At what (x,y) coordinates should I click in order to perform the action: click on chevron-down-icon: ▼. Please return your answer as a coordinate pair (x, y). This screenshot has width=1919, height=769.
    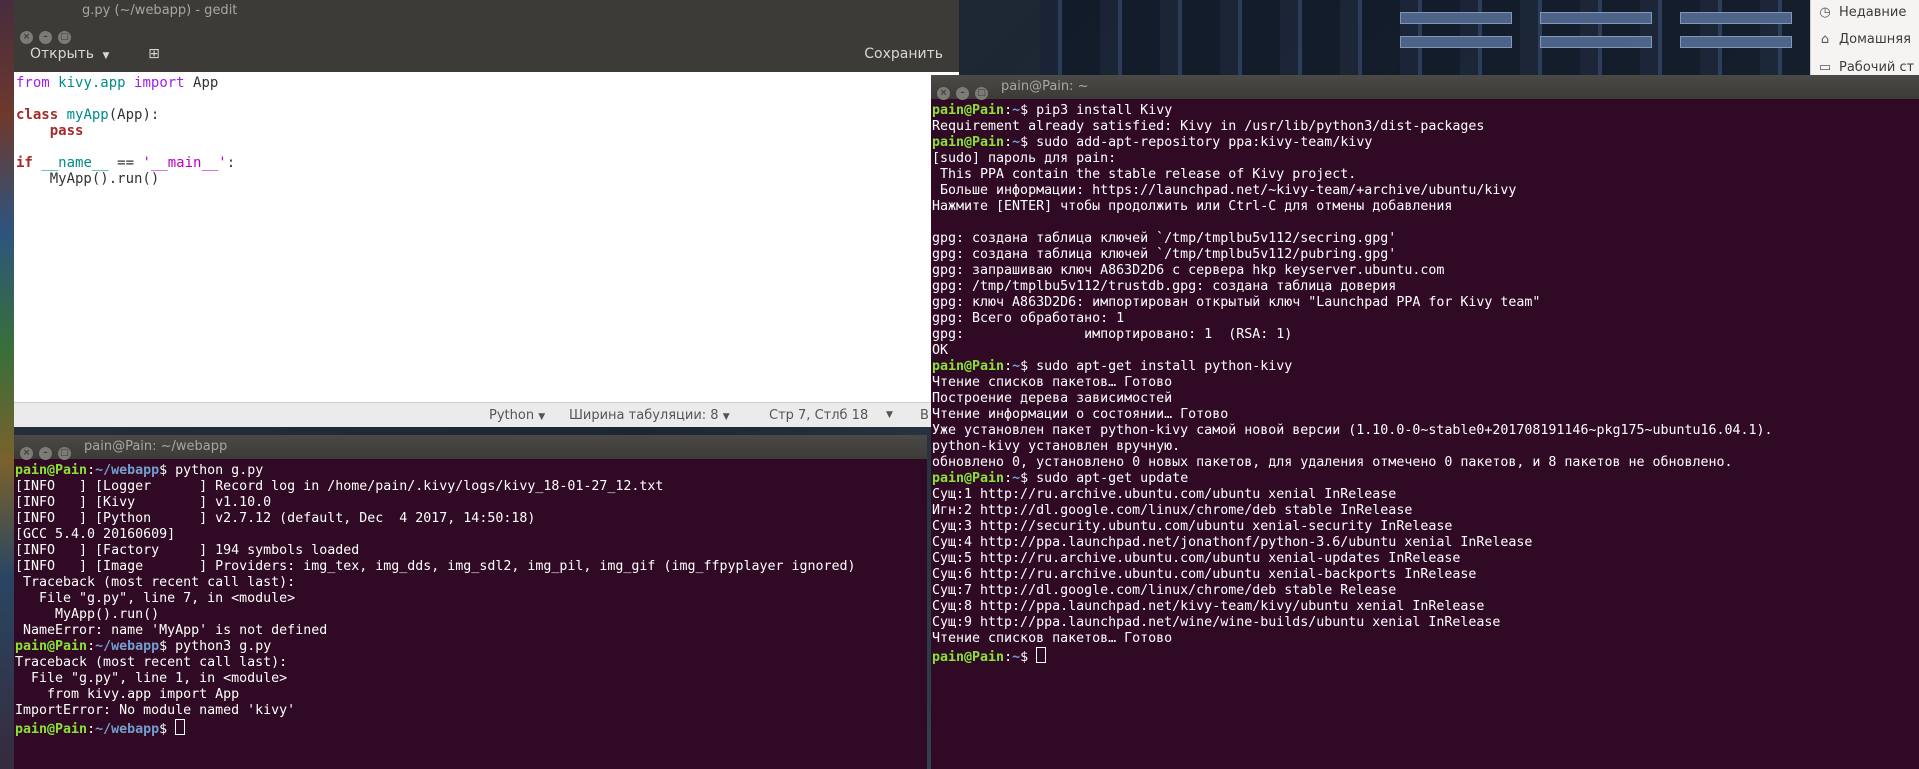
    Looking at the image, I should click on (889, 415).